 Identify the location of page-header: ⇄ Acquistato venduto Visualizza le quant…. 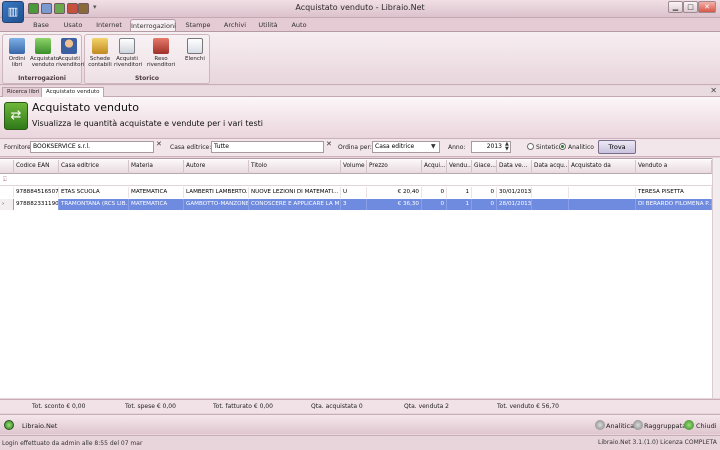
(360, 118).